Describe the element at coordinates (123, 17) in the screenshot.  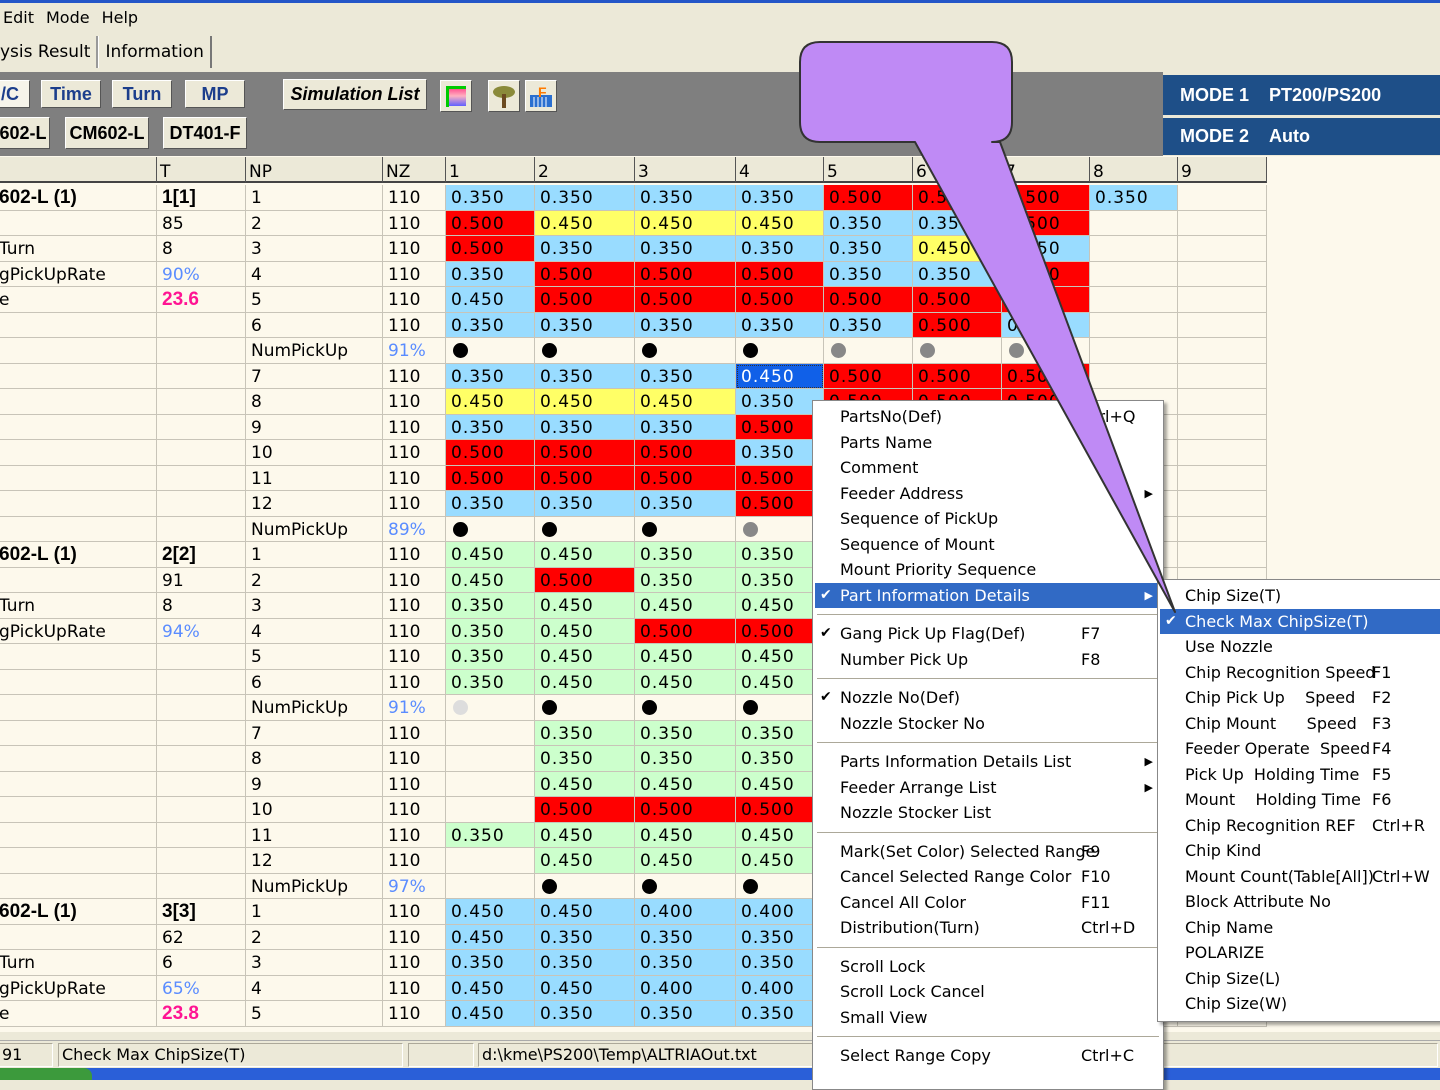
I see `menu-help: Help` at that location.